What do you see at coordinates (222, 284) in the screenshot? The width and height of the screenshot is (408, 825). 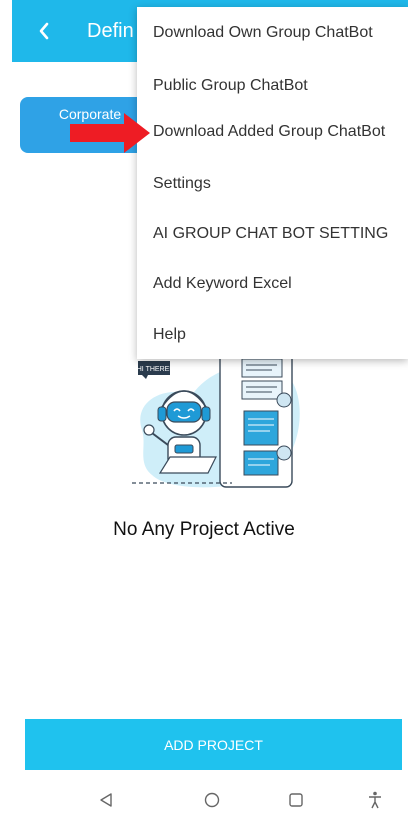 I see `menu-item-add-keyword-excel: Add Keyword Excel` at bounding box center [222, 284].